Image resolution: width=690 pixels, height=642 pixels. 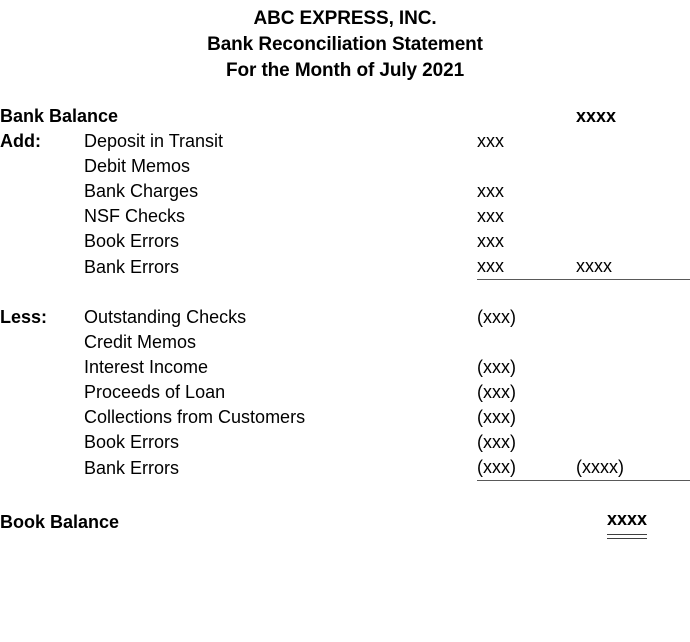 I want to click on row-label: Debit Memos, so click(x=137, y=166).